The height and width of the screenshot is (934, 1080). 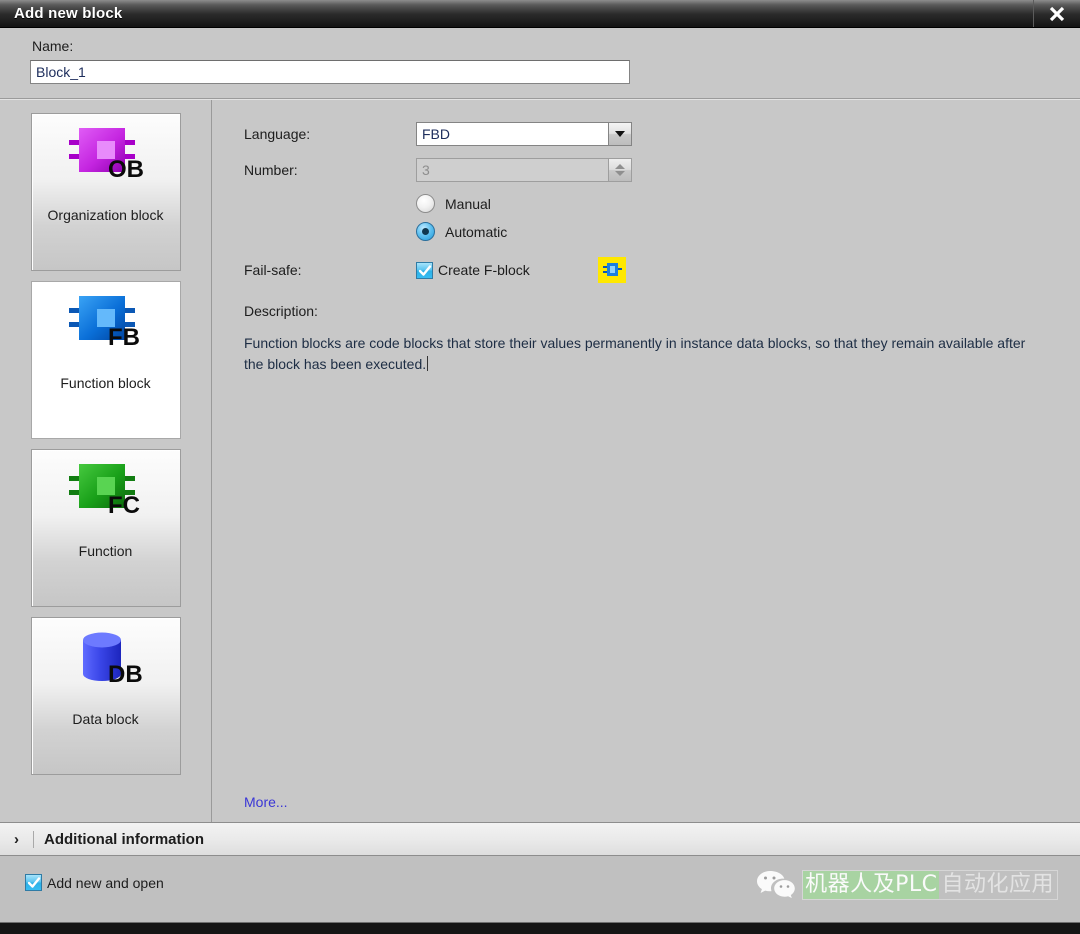 What do you see at coordinates (484, 270) in the screenshot?
I see `create-f-block-label: Create F-block` at bounding box center [484, 270].